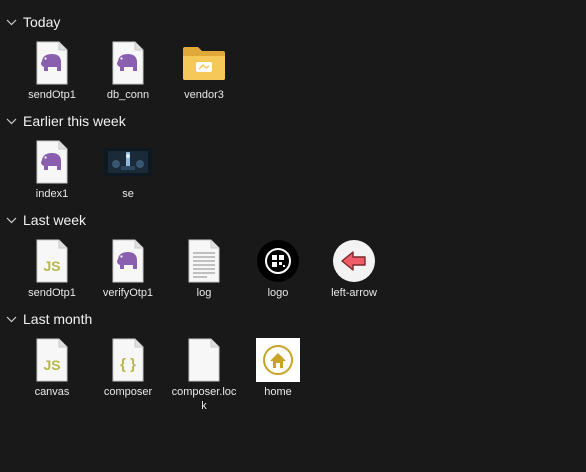 The height and width of the screenshot is (472, 586). I want to click on group-header-last-week: Last week, so click(46, 220).